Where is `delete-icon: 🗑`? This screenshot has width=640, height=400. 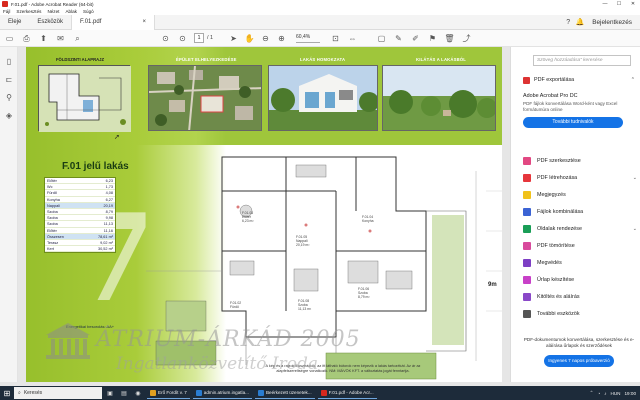 delete-icon: 🗑 is located at coordinates (449, 38).